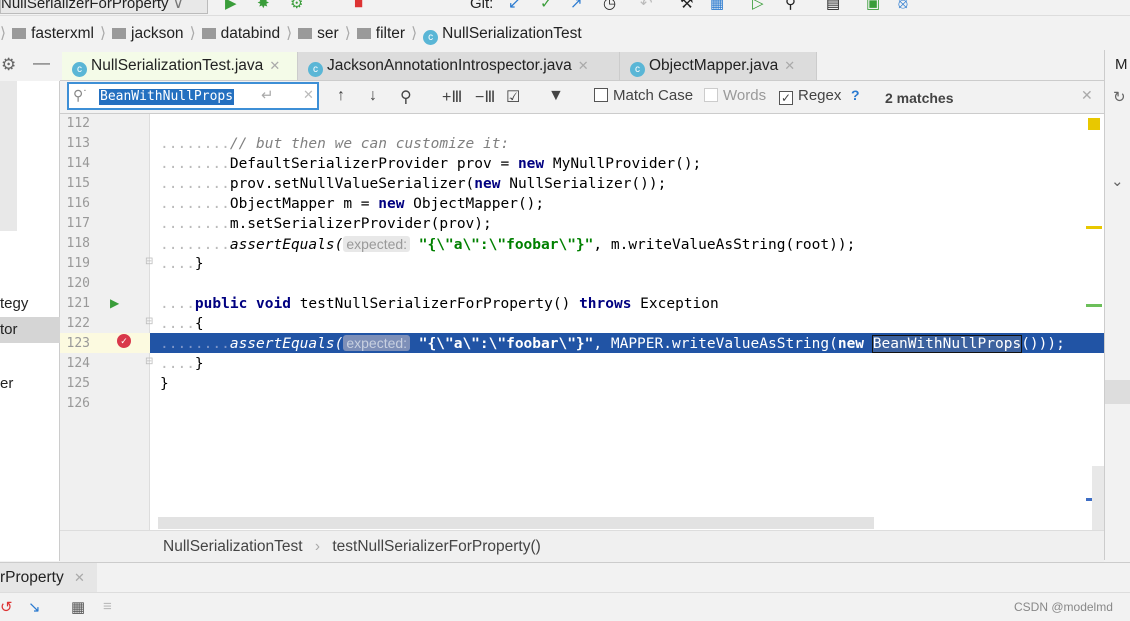 Image resolution: width=1130 pixels, height=621 pixels. Describe the element at coordinates (78, 403) in the screenshot. I see `line-number: 126` at that location.